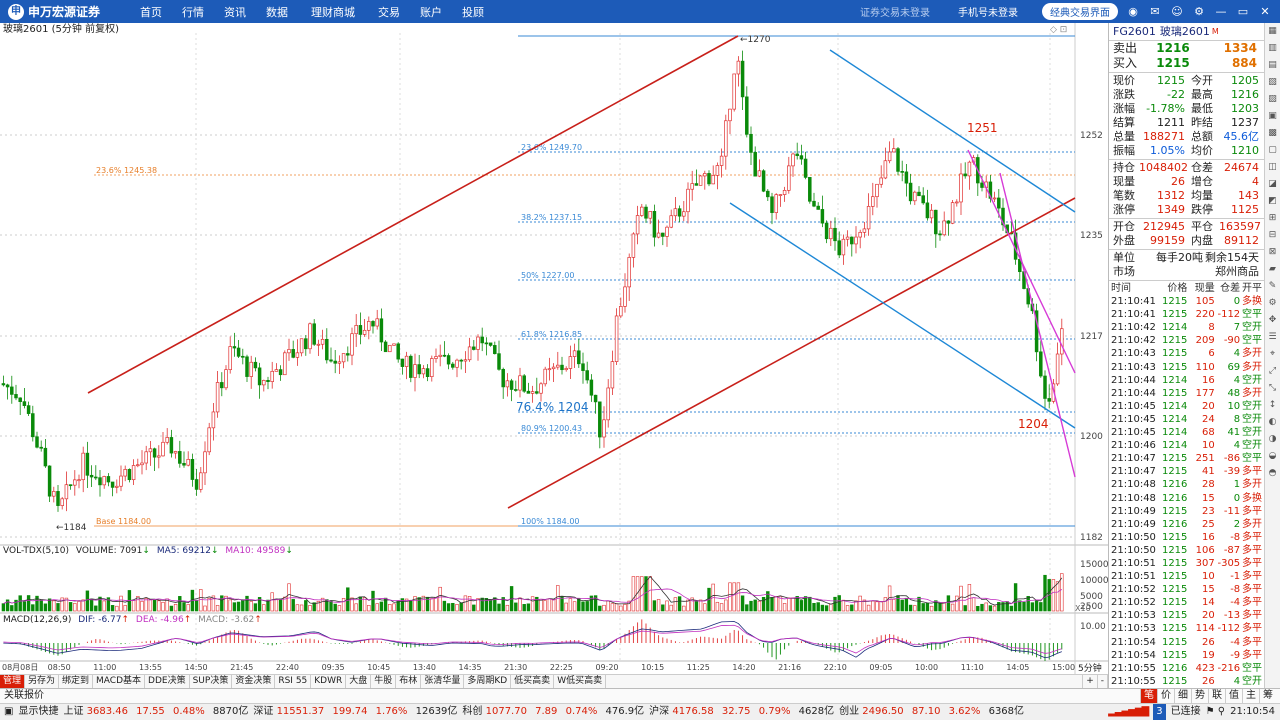 The width and height of the screenshot is (1280, 720). What do you see at coordinates (1272, 218) in the screenshot?
I see `tool-icon: ⊞` at bounding box center [1272, 218].